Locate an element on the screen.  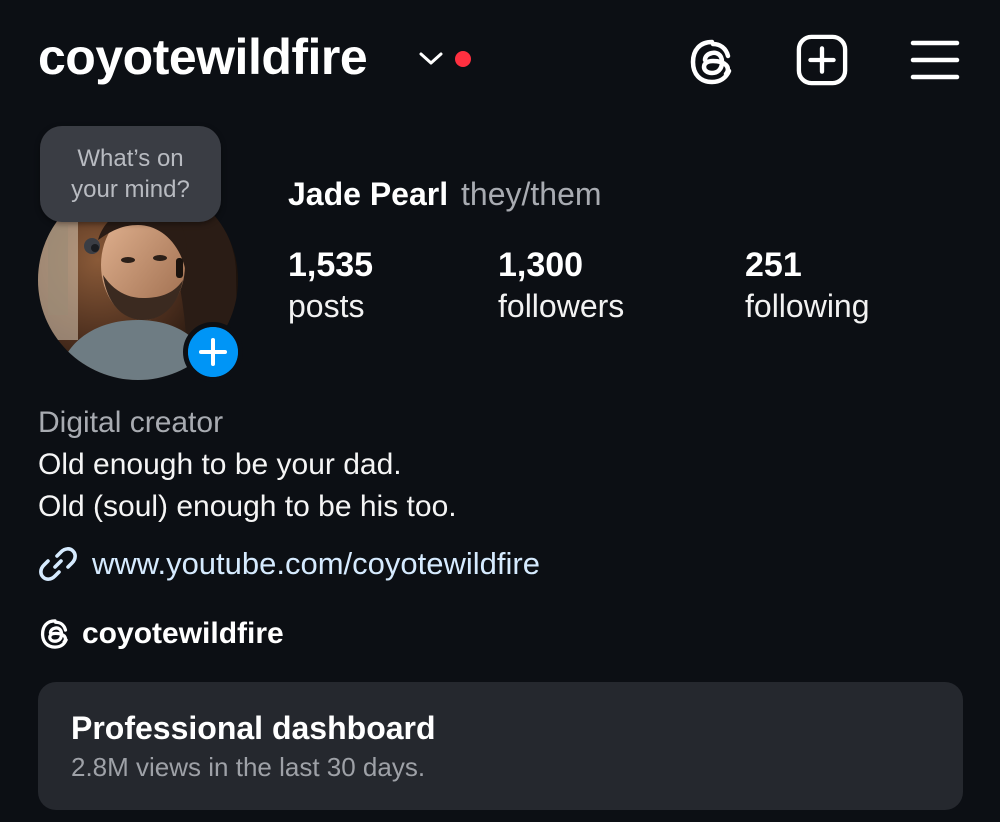
posts-label: posts is located at coordinates (326, 306).